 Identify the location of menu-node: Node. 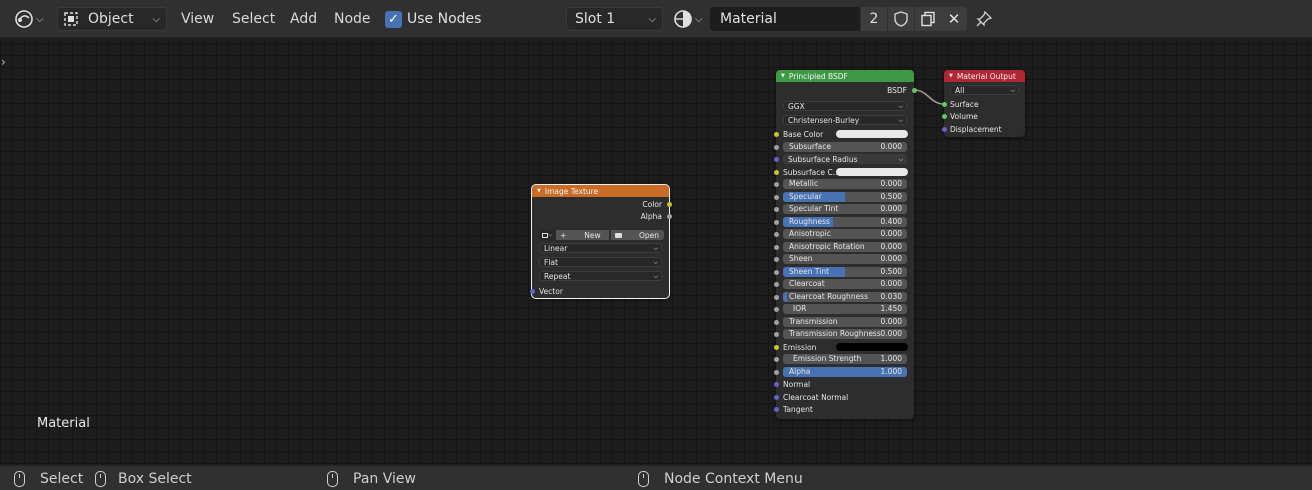
(352, 19).